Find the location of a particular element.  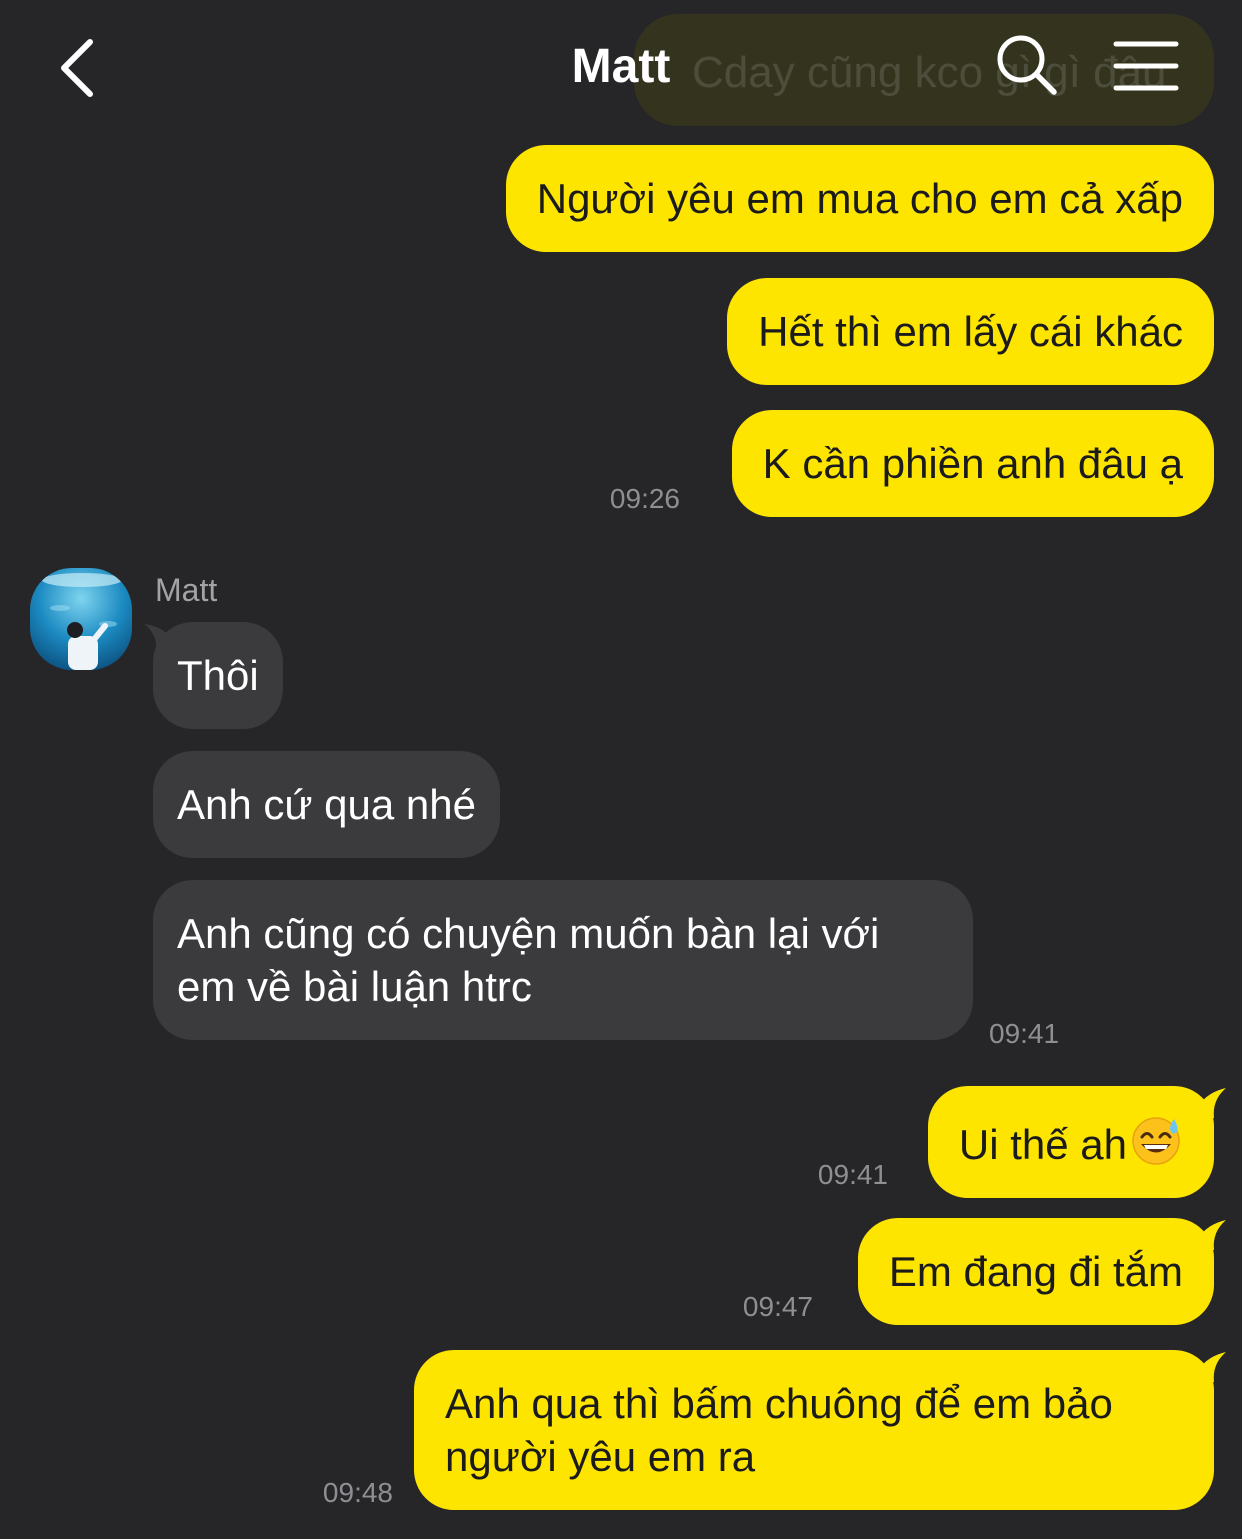

outgoing-message: Hết thì em lấy cái khác is located at coordinates (970, 331).